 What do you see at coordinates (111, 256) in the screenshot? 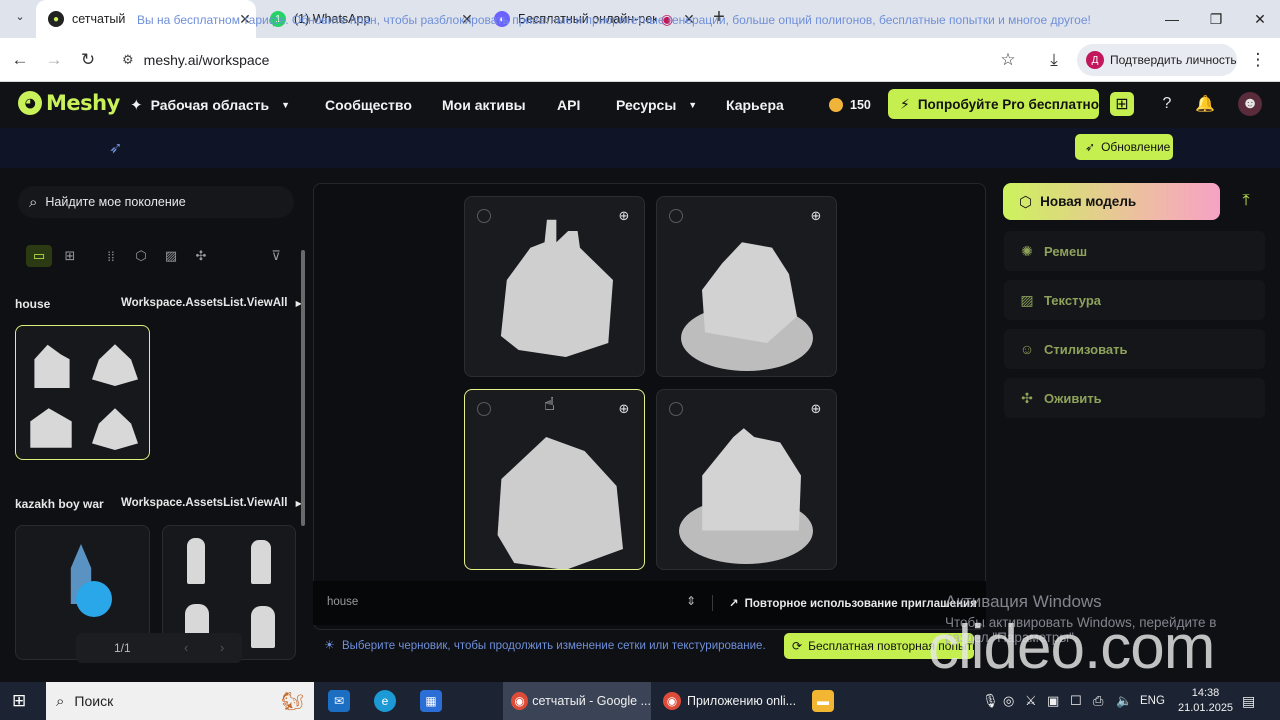
I see `dots-grid-icon: ⁞⁞` at bounding box center [111, 256].